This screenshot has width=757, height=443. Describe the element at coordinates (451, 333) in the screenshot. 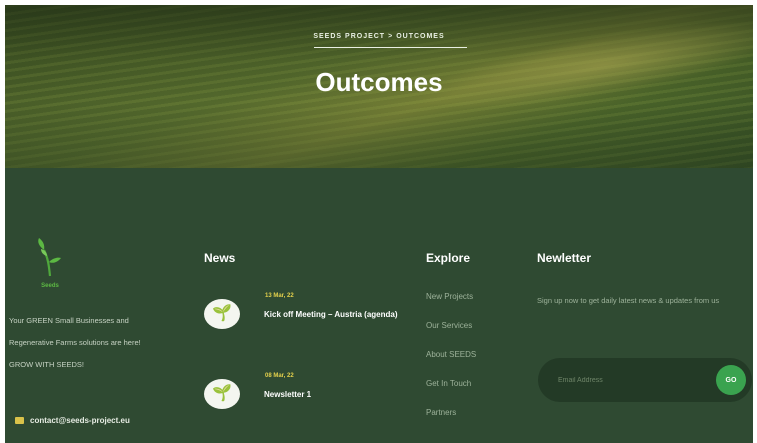

I see `explore-link-our-services: Our Services` at that location.